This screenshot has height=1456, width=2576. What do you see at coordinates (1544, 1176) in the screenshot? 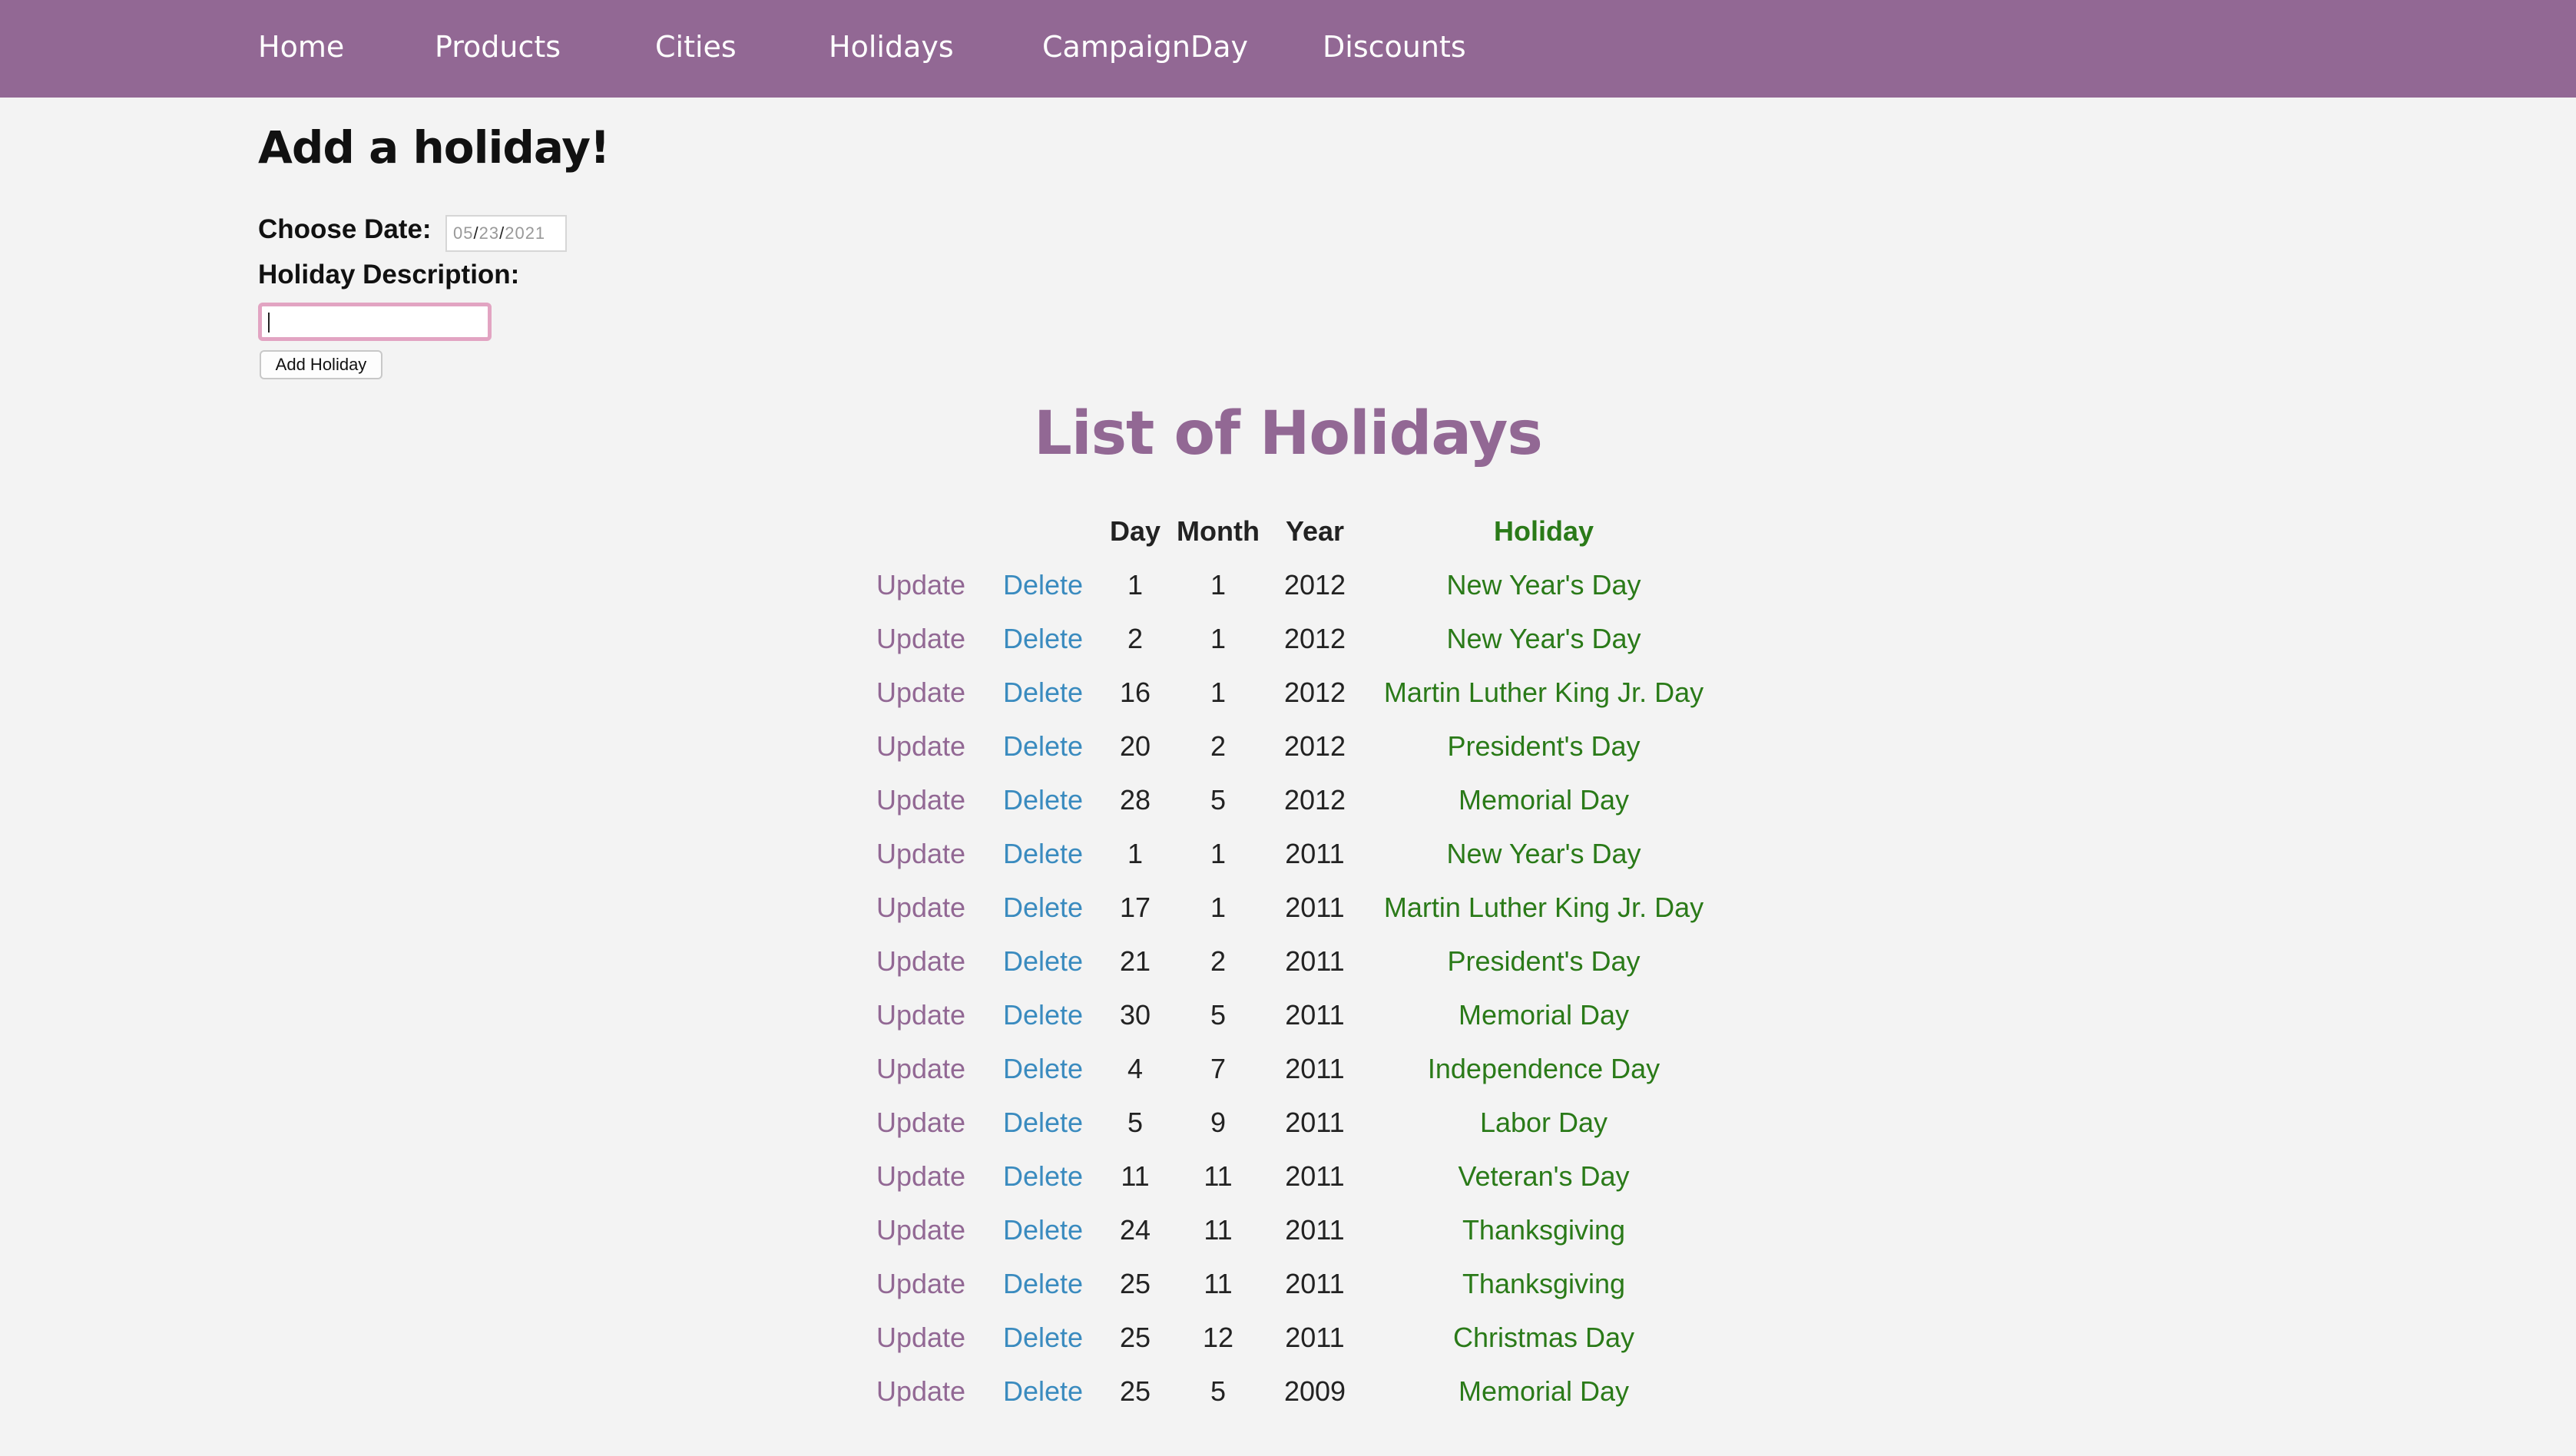
I see `cell-holiday: Veteran's Day` at bounding box center [1544, 1176].